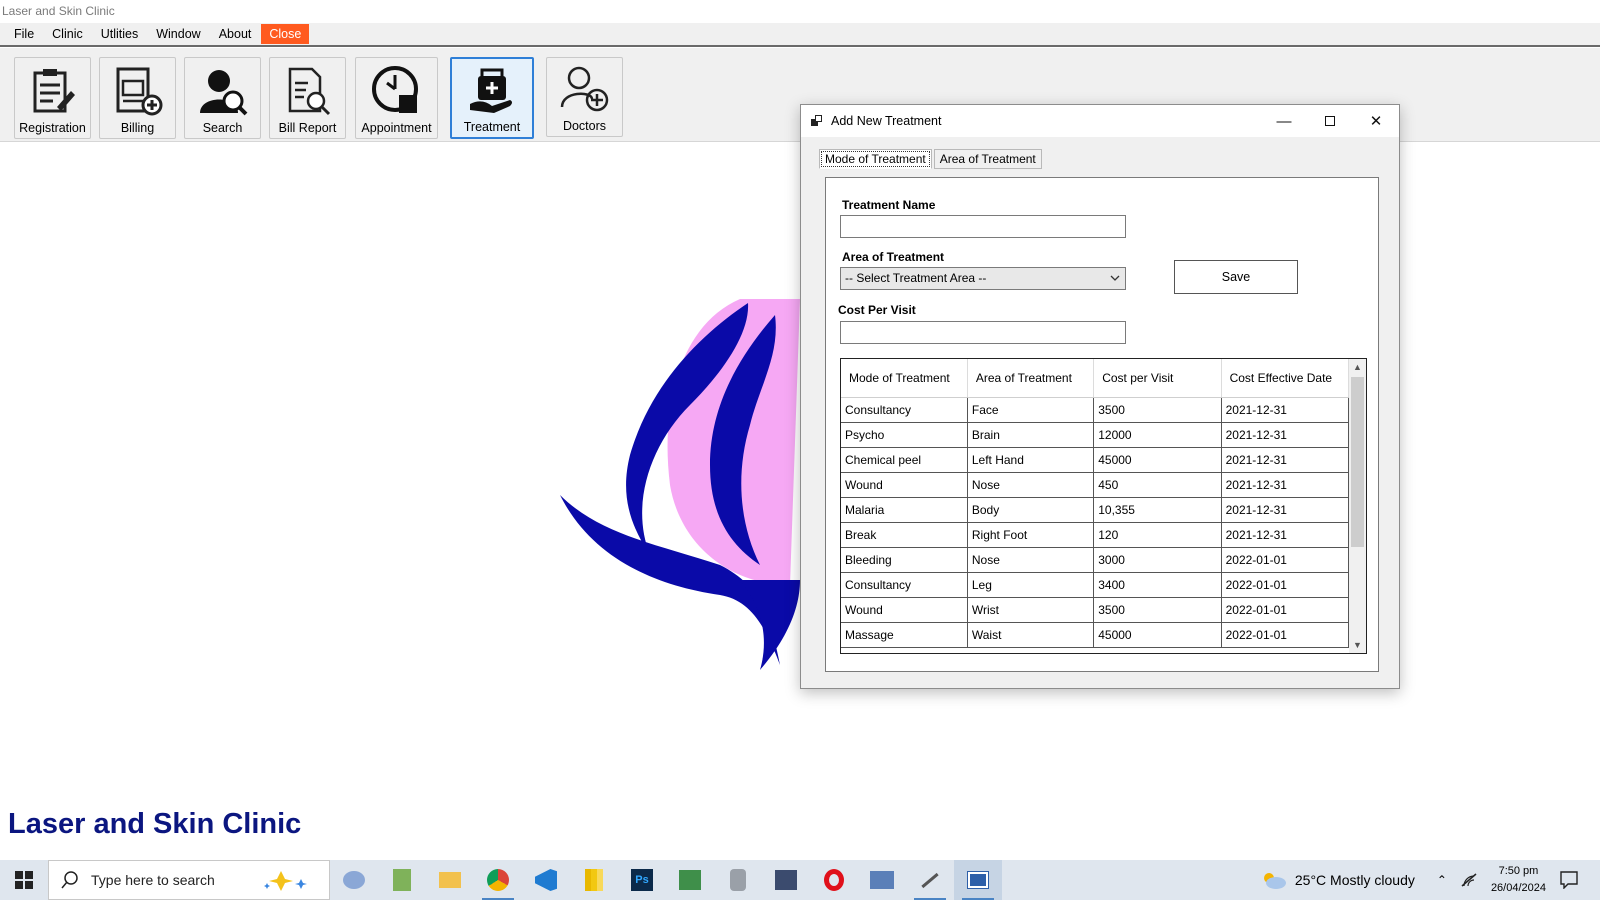  Describe the element at coordinates (307, 98) in the screenshot. I see `bill-report-button: Bill Report` at that location.